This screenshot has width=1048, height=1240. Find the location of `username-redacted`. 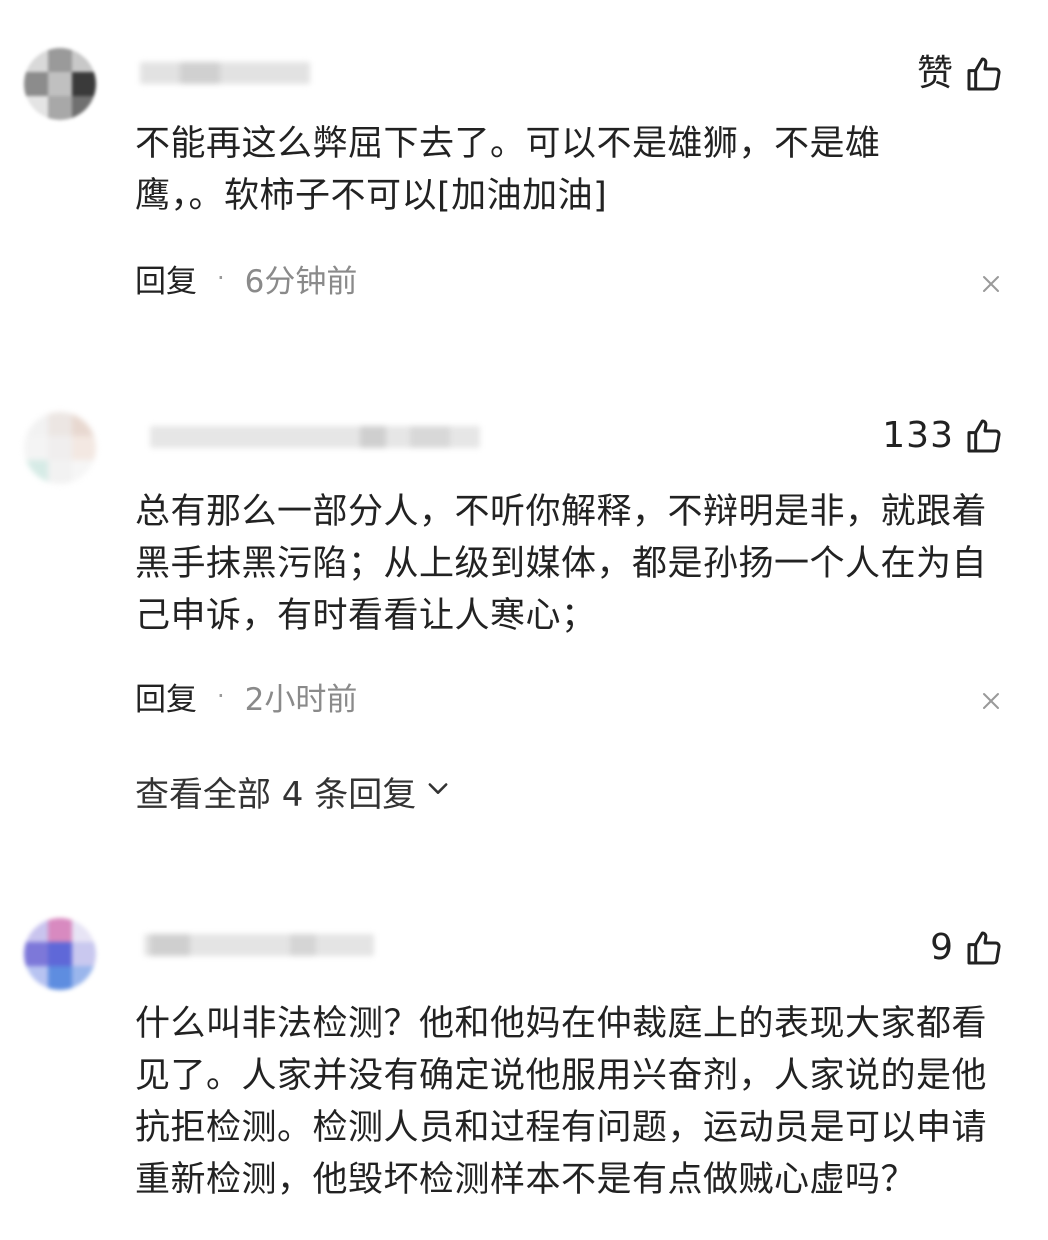

username-redacted is located at coordinates (250, 945).